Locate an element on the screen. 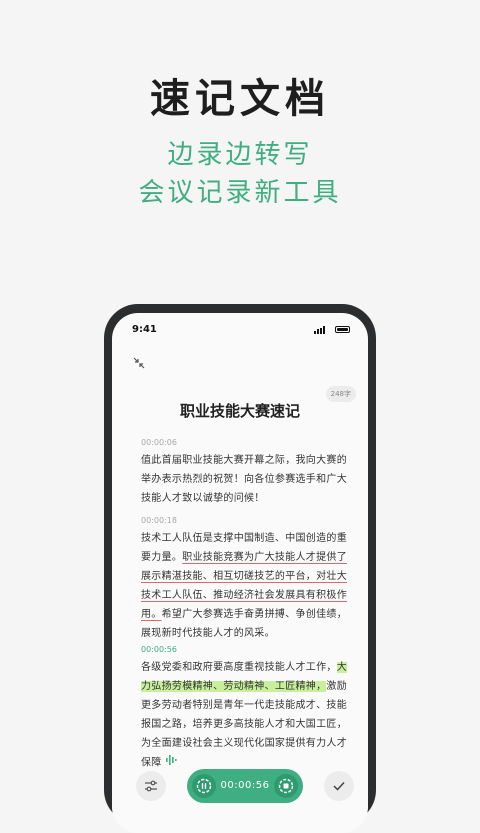 The height and width of the screenshot is (833, 480). sliders-icon is located at coordinates (151, 786).